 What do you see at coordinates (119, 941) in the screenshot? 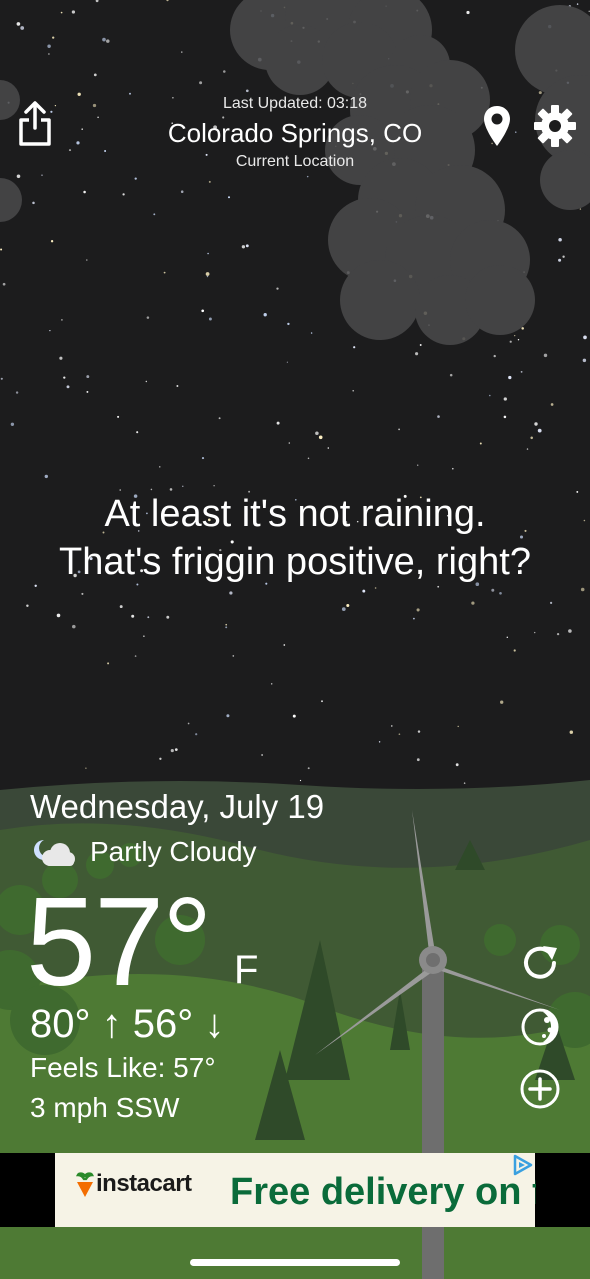
I see `current-temperature: 57°` at bounding box center [119, 941].